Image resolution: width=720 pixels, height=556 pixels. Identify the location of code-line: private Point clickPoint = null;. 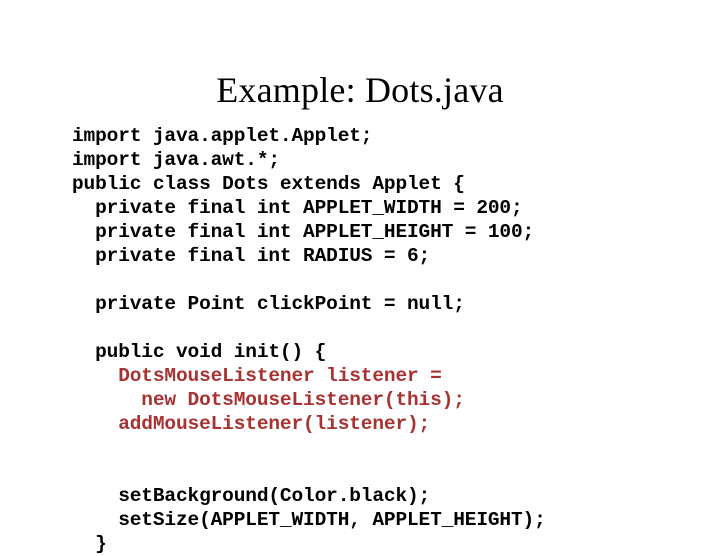
(268, 304).